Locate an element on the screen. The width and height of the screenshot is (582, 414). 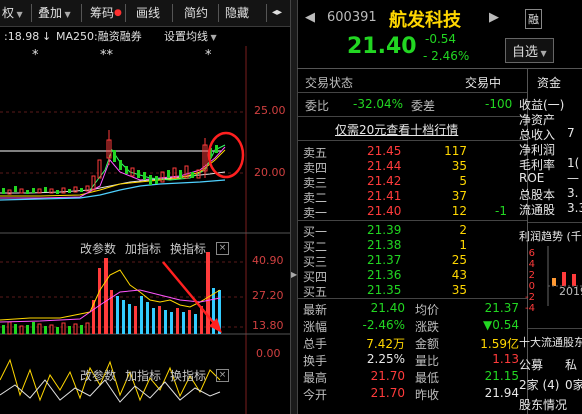
next-stock-icon: ▶ is located at coordinates (494, 17).